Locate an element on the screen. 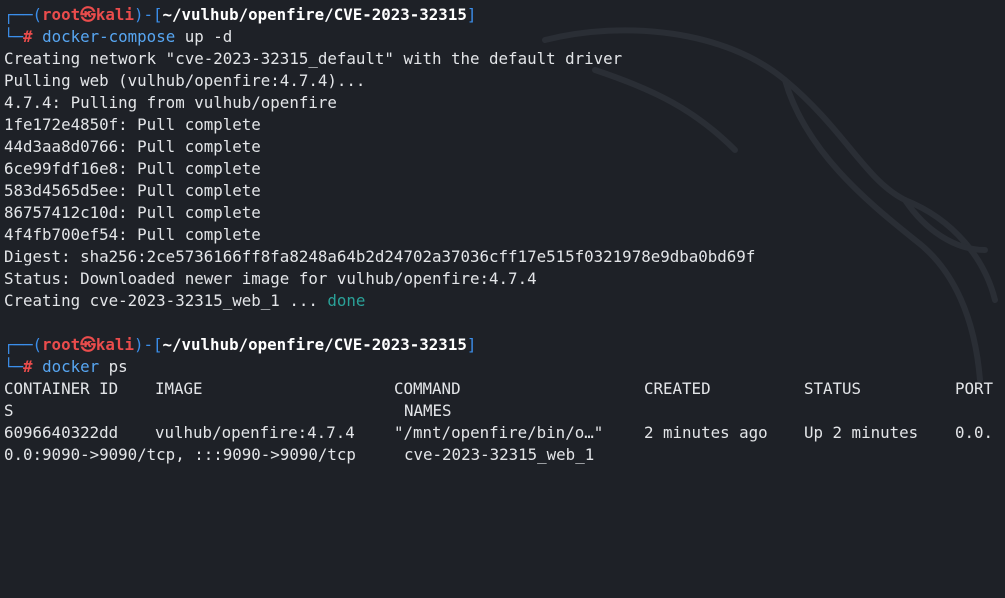 The width and height of the screenshot is (1005, 598). header-ports-wrap: S is located at coordinates (9, 410).